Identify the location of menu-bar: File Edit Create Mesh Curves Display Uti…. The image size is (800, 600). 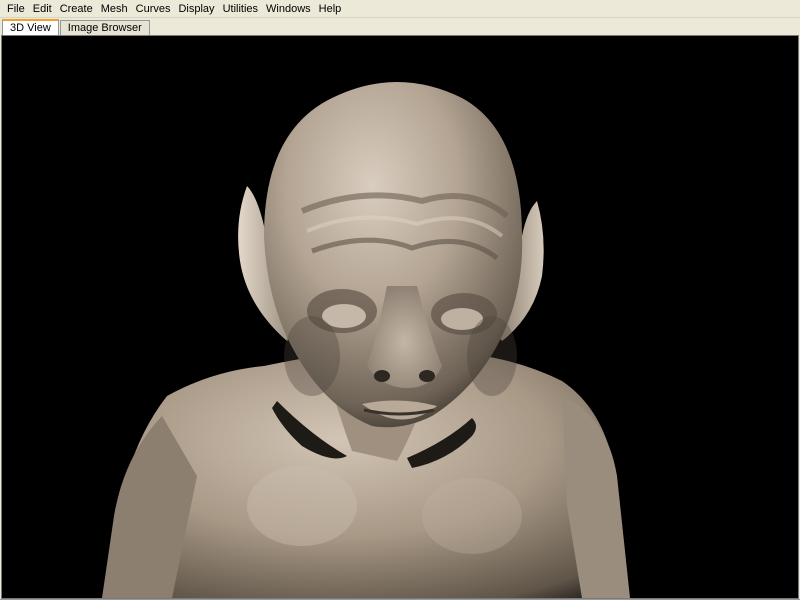
(400, 9).